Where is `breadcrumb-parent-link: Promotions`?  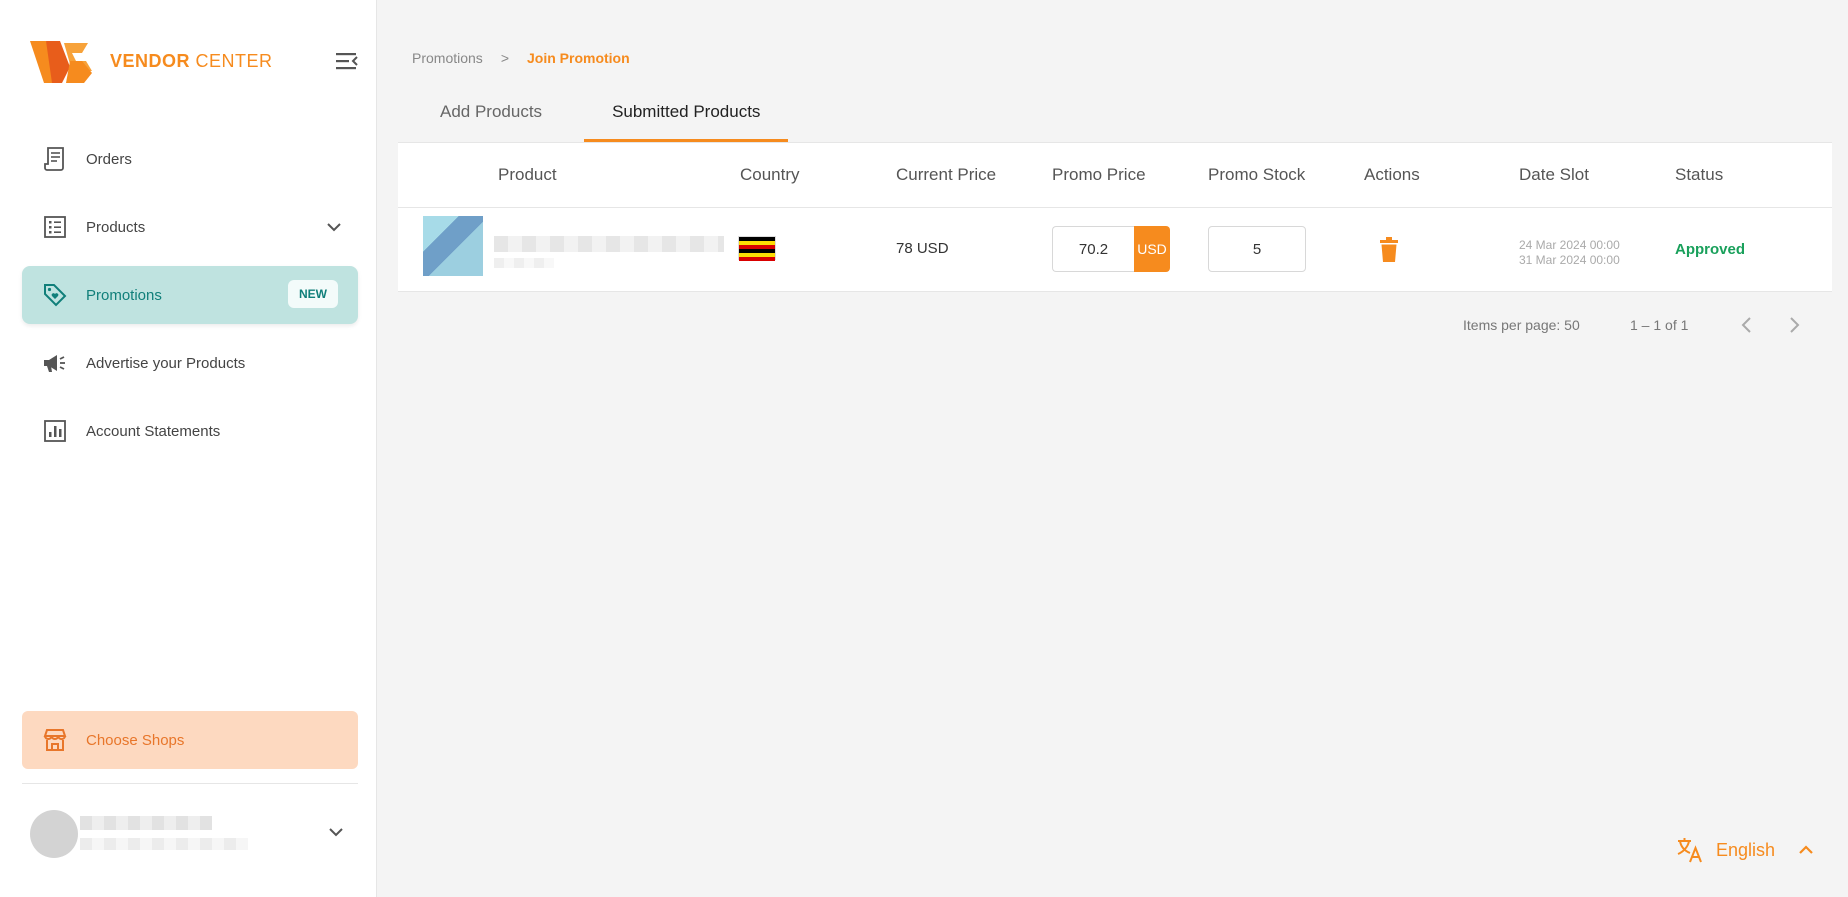 breadcrumb-parent-link: Promotions is located at coordinates (447, 58).